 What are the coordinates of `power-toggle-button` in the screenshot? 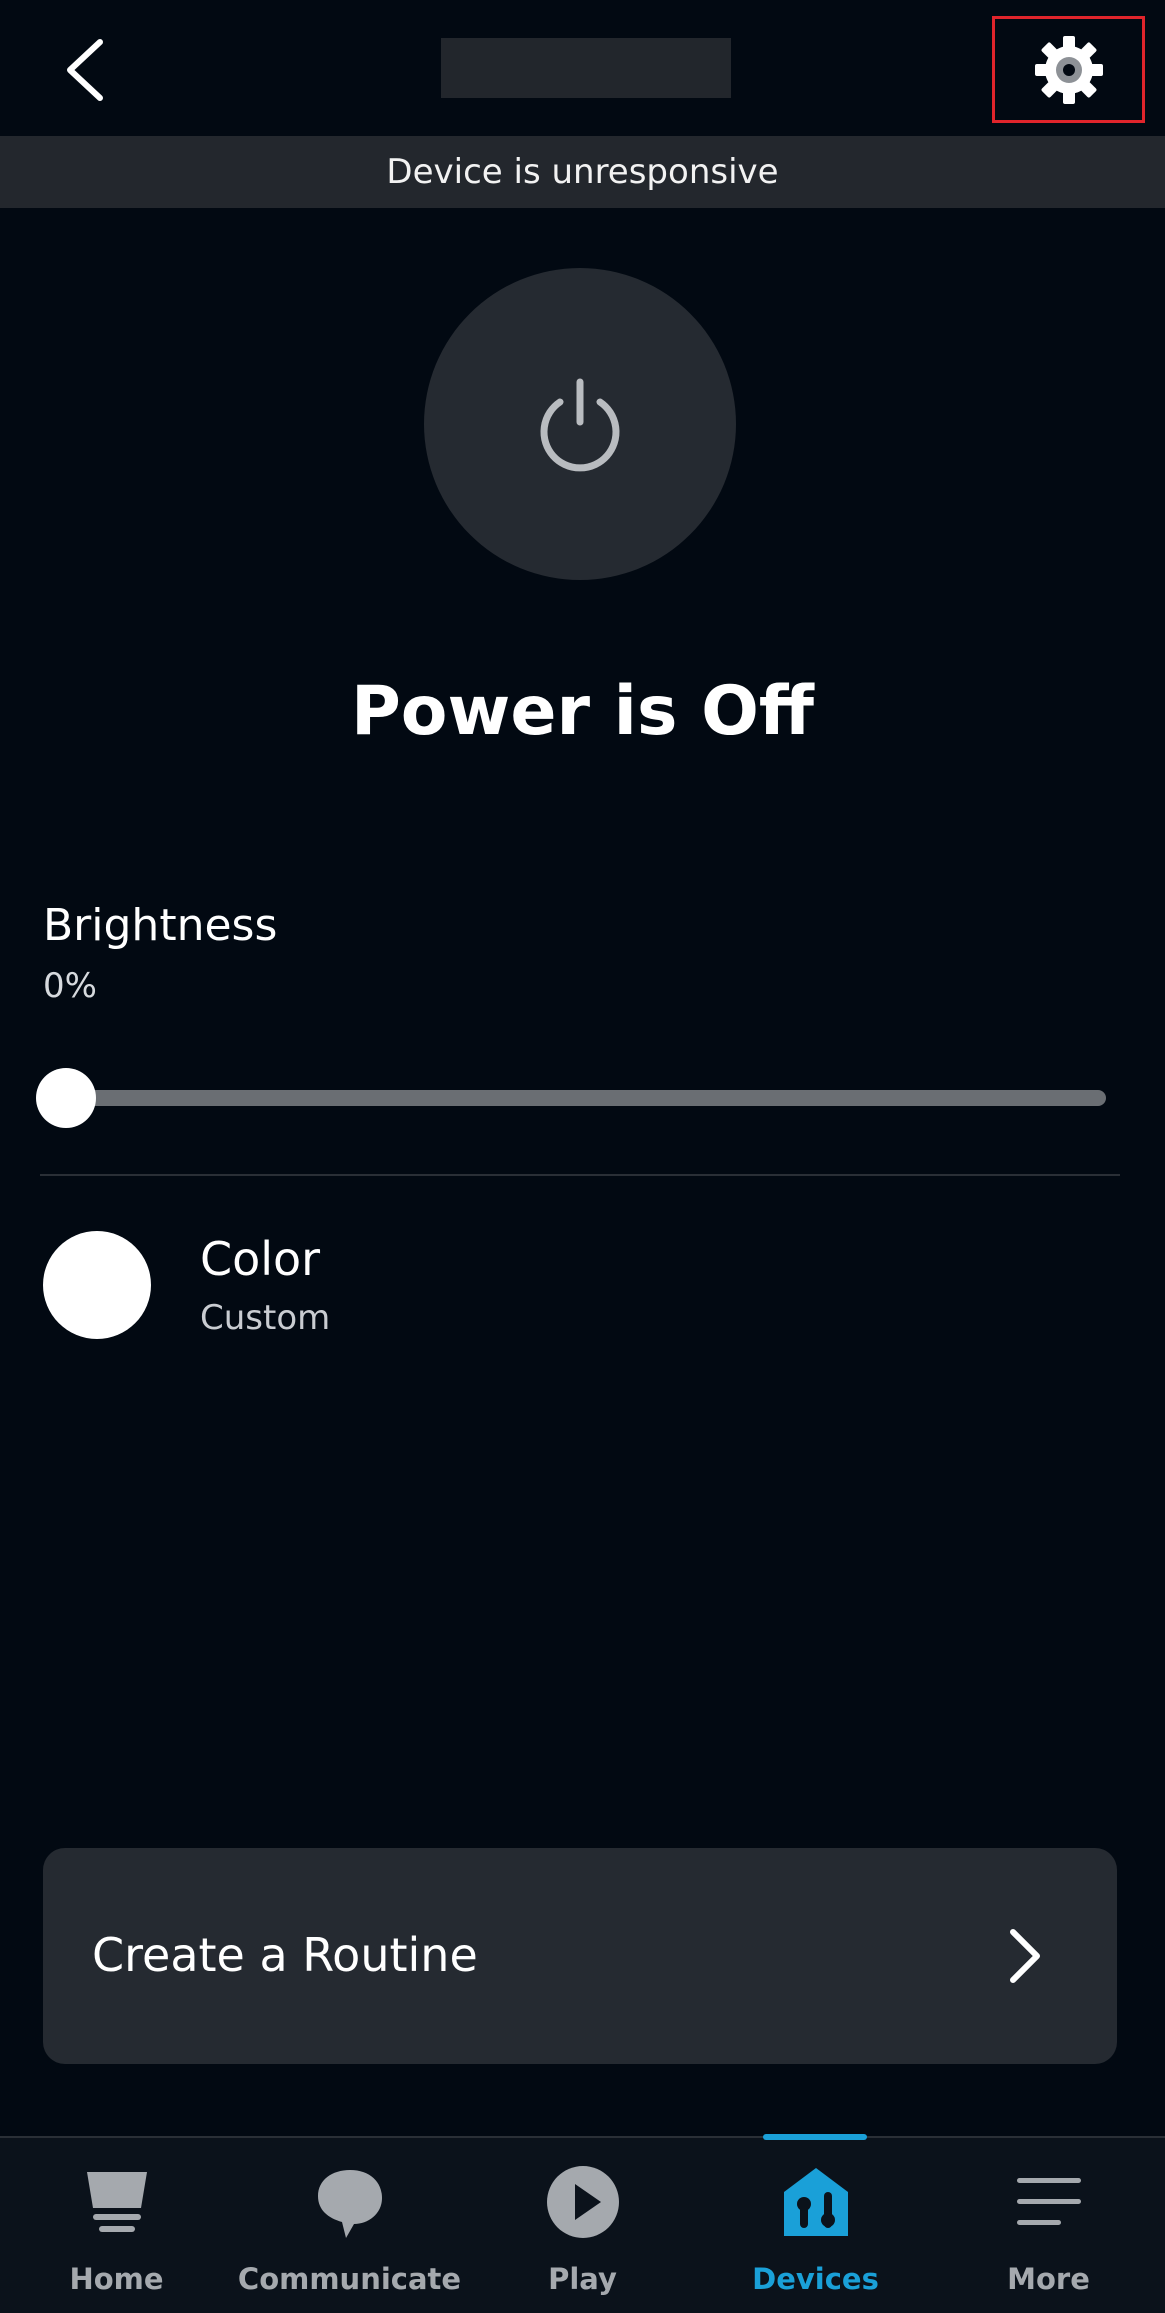 It's located at (580, 424).